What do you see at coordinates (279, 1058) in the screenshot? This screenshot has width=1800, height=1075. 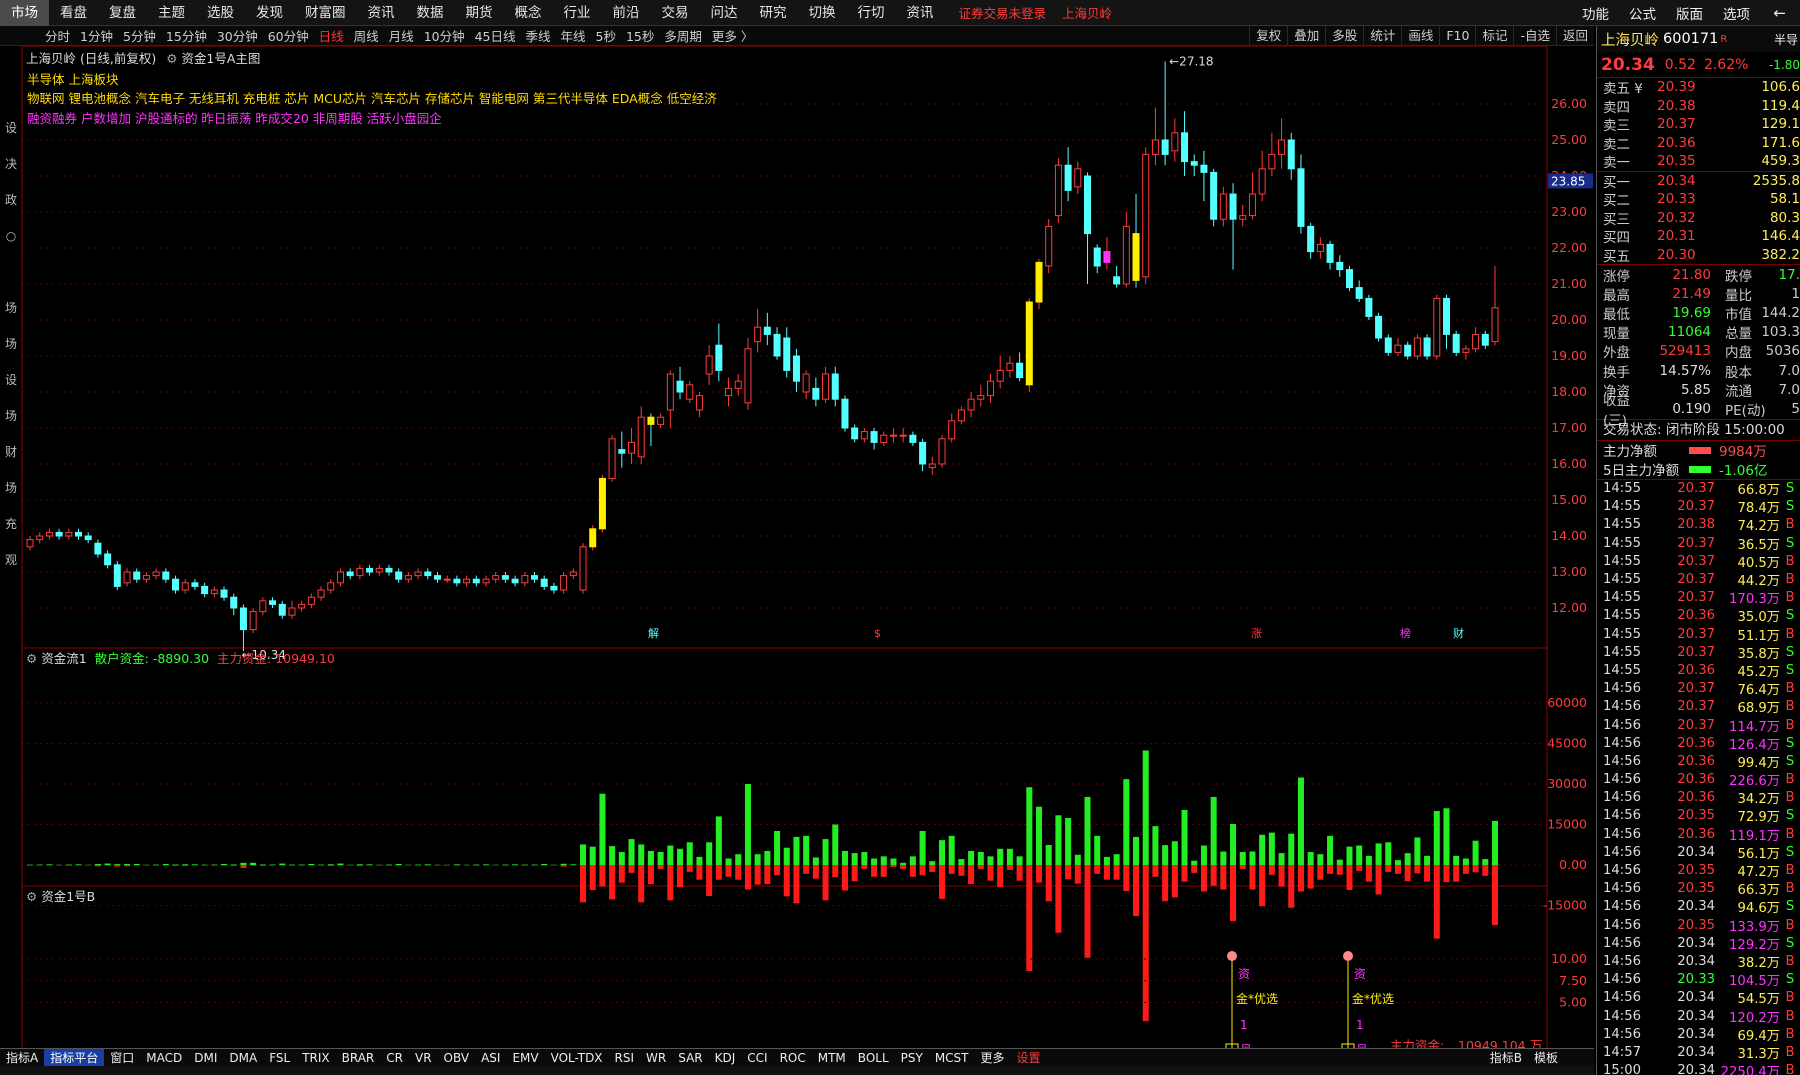 I see `indicator-tab: FSL` at bounding box center [279, 1058].